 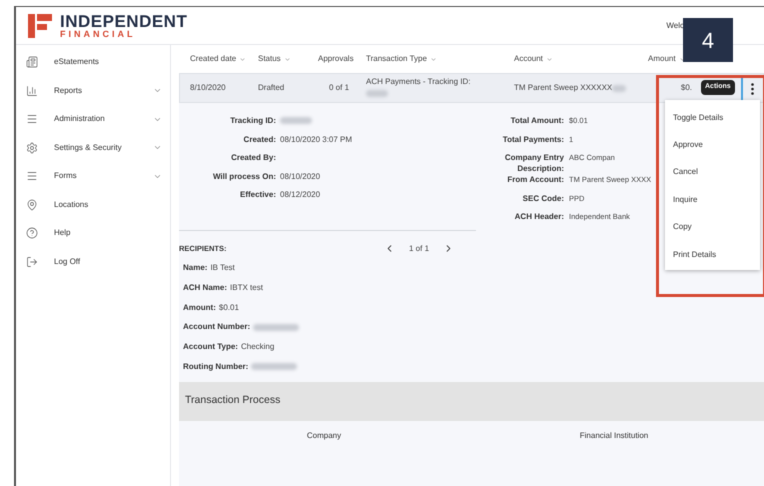 I want to click on process-column-header: Company, so click(x=324, y=436).